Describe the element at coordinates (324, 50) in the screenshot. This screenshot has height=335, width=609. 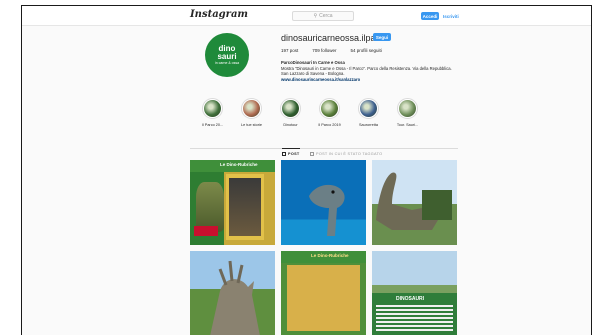
I see `followers-count: 709 follower` at that location.